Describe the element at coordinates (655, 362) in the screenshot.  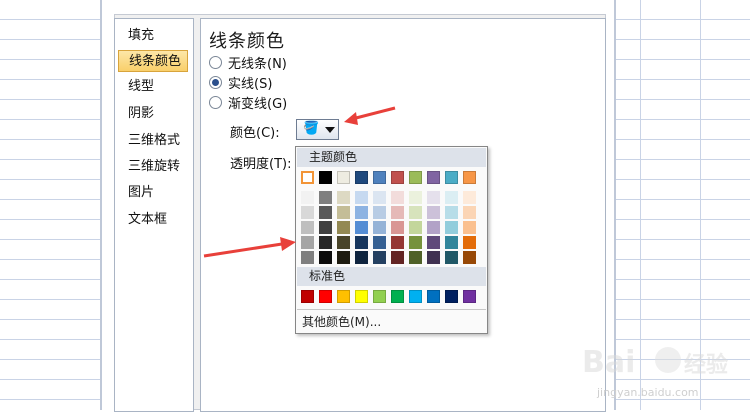
I see `baidu-watermark-logo: Bai 经验` at that location.